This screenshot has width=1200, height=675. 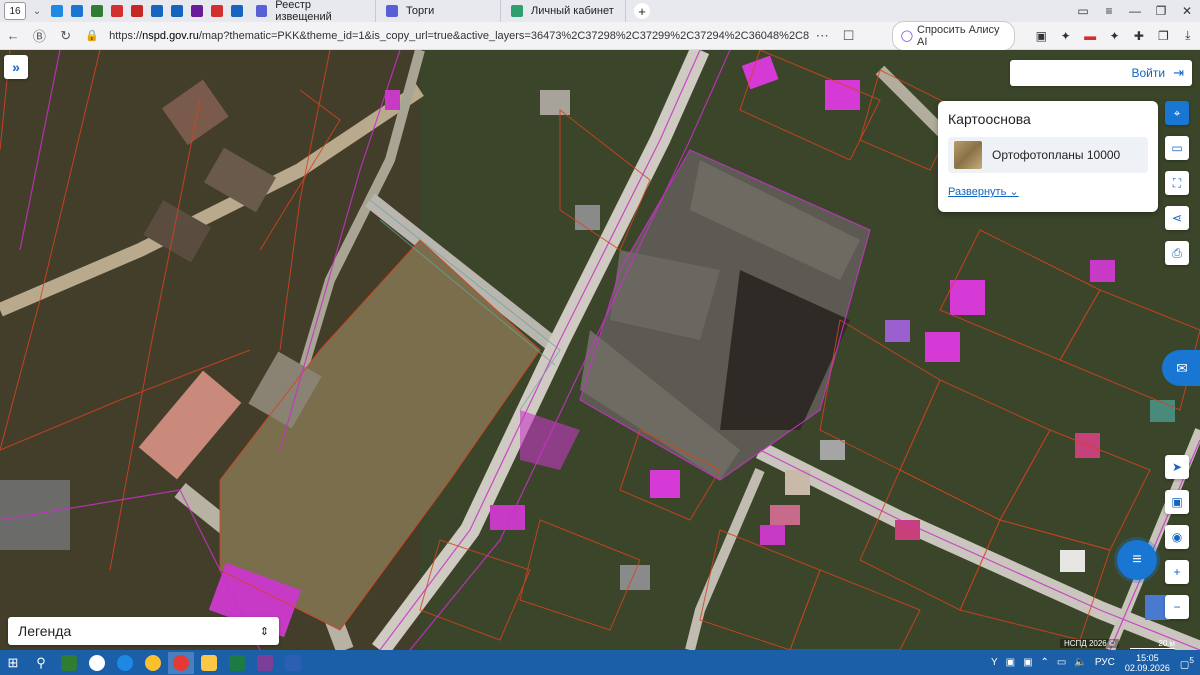 What do you see at coordinates (153, 663) in the screenshot?
I see `chrome-icon` at bounding box center [153, 663].